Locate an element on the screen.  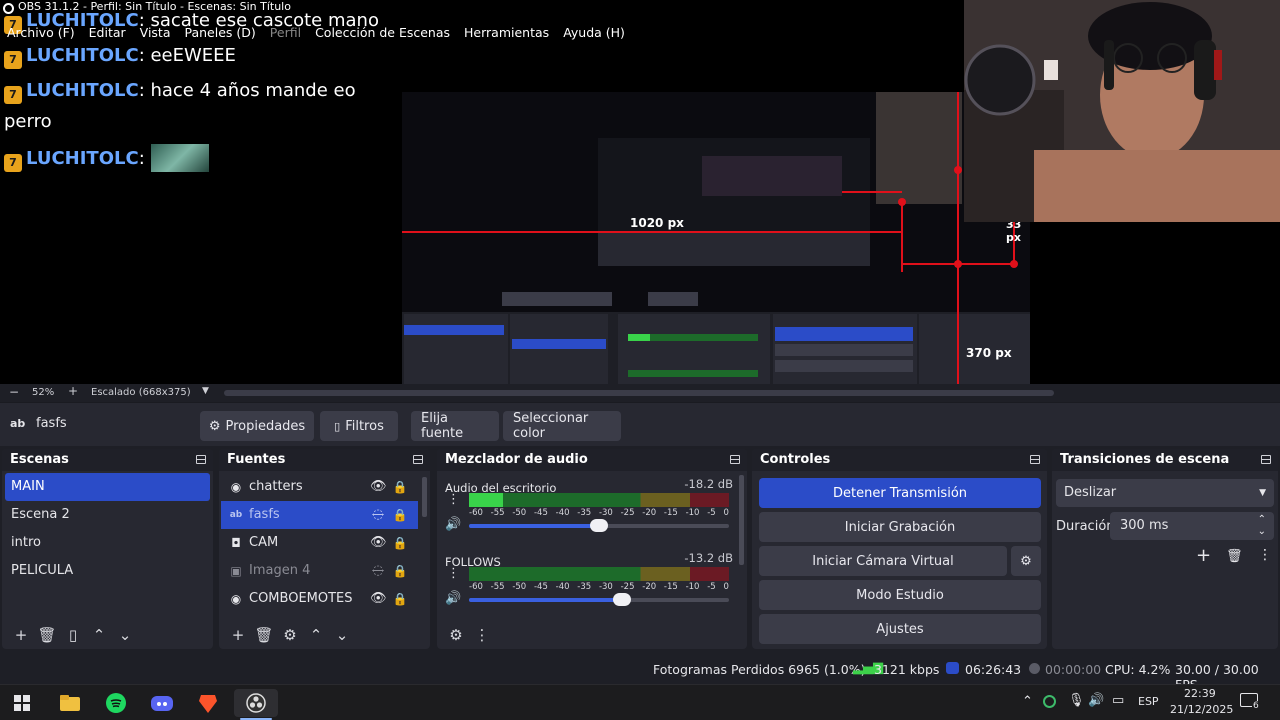
volume-icon: 🔊 is located at coordinates (1096, 700).